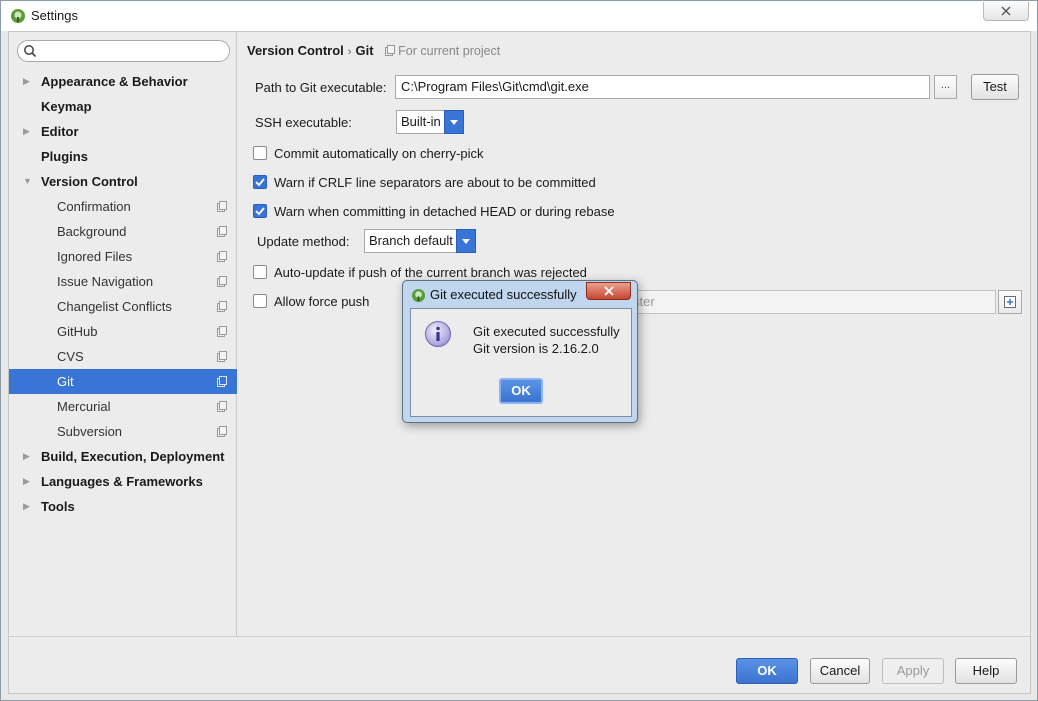 The image size is (1038, 701). Describe the element at coordinates (986, 671) in the screenshot. I see `help-button: Help` at that location.